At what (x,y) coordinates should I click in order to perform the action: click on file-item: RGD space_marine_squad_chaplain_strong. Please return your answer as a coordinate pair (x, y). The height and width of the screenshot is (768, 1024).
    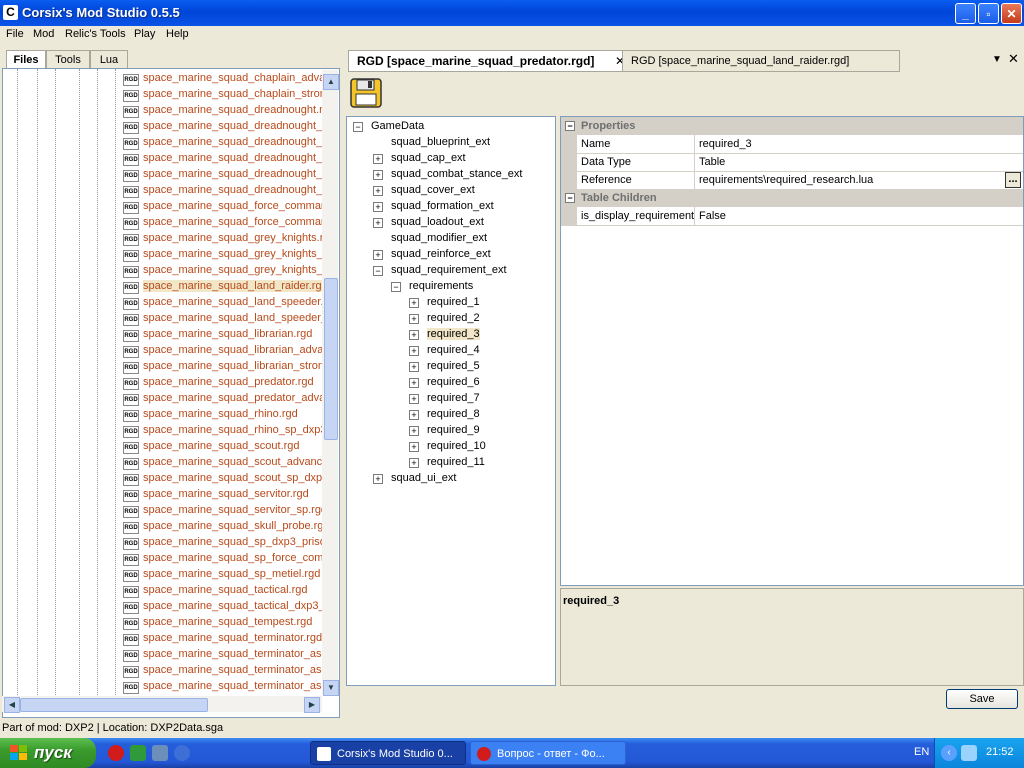
    Looking at the image, I should click on (226, 95).